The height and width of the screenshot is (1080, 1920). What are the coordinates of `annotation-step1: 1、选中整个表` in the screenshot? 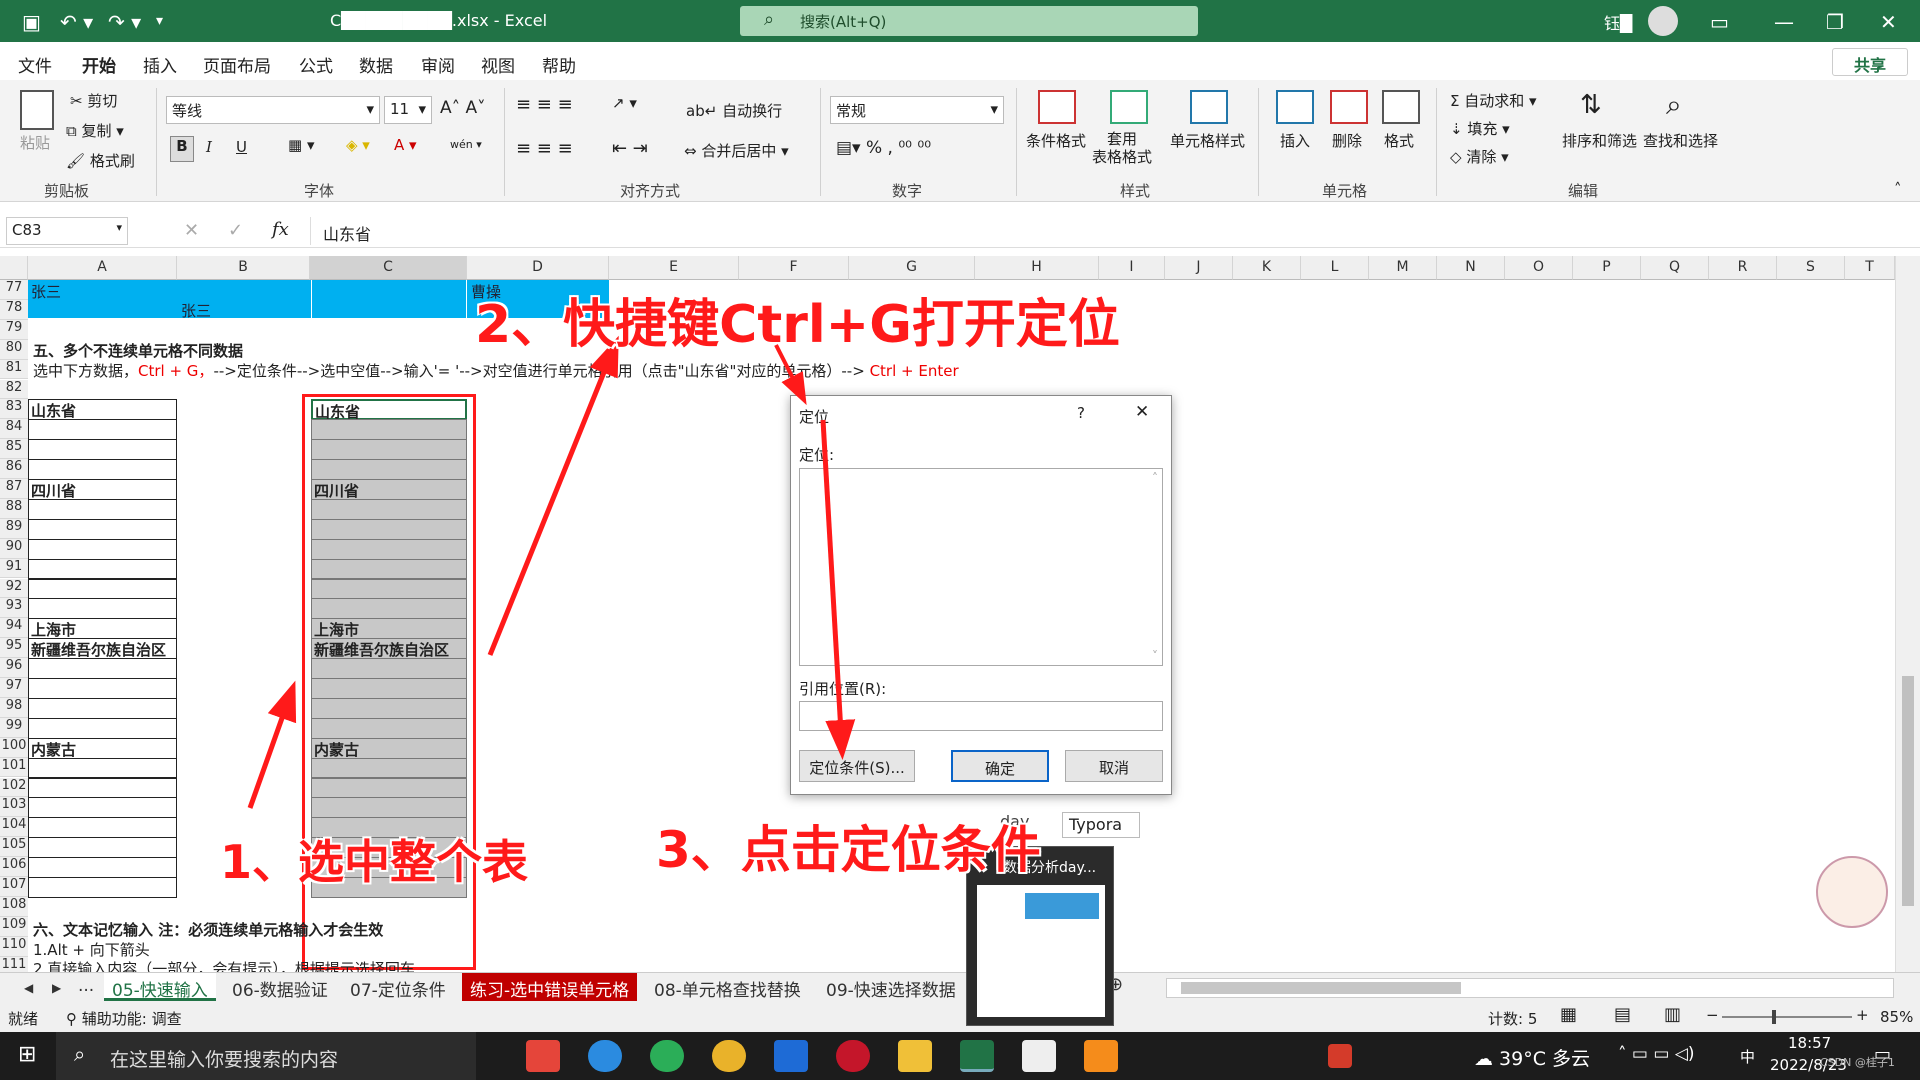 It's located at (374, 862).